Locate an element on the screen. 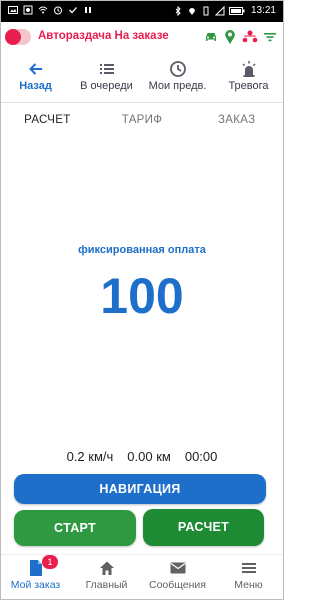  tab-tariff: ТАРИФ is located at coordinates (142, 120).